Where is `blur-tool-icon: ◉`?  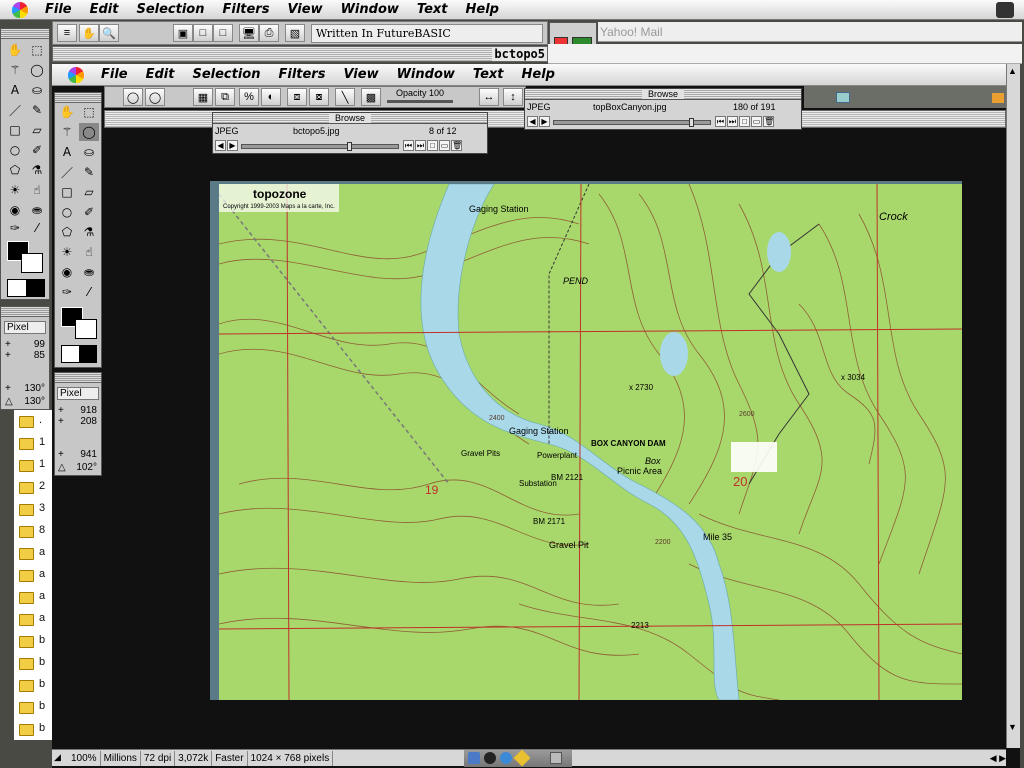
blur-tool-icon: ◉ is located at coordinates (15, 210).